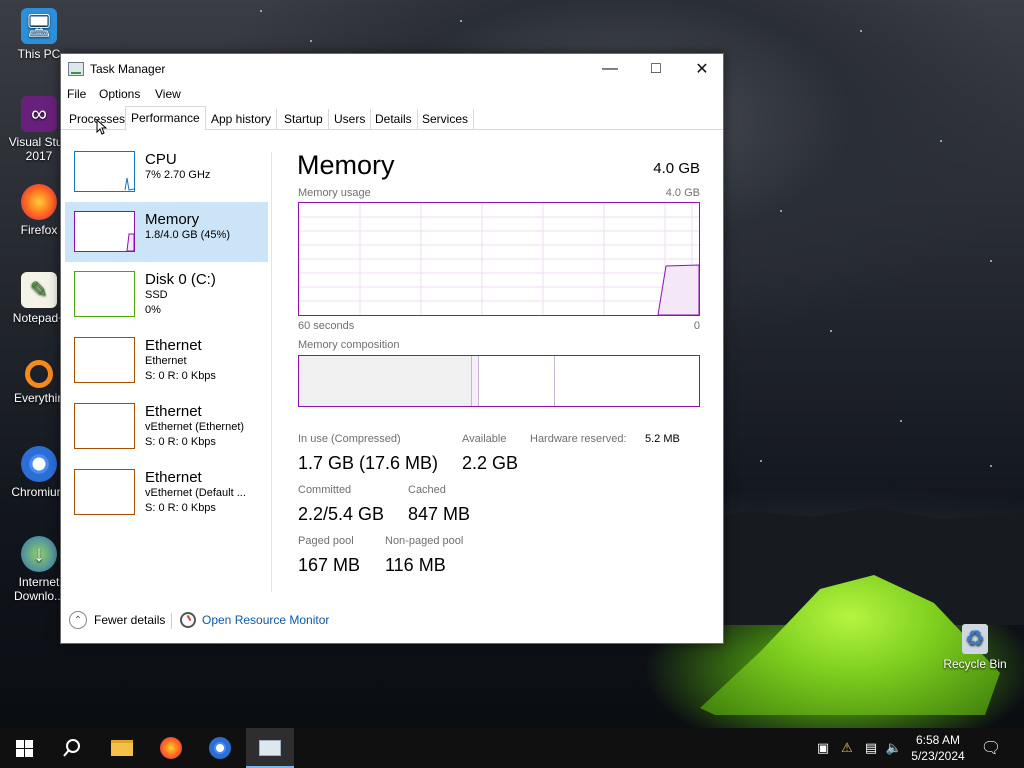 The image size is (1024, 768). I want to click on task-manager-icon, so click(76, 69).